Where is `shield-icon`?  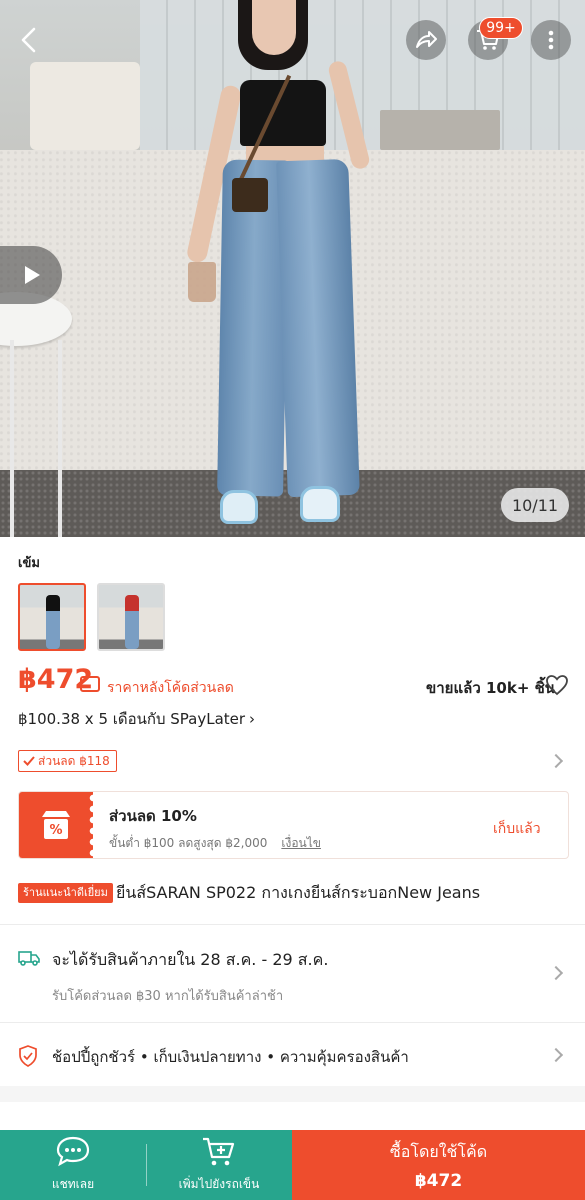 shield-icon is located at coordinates (28, 1056).